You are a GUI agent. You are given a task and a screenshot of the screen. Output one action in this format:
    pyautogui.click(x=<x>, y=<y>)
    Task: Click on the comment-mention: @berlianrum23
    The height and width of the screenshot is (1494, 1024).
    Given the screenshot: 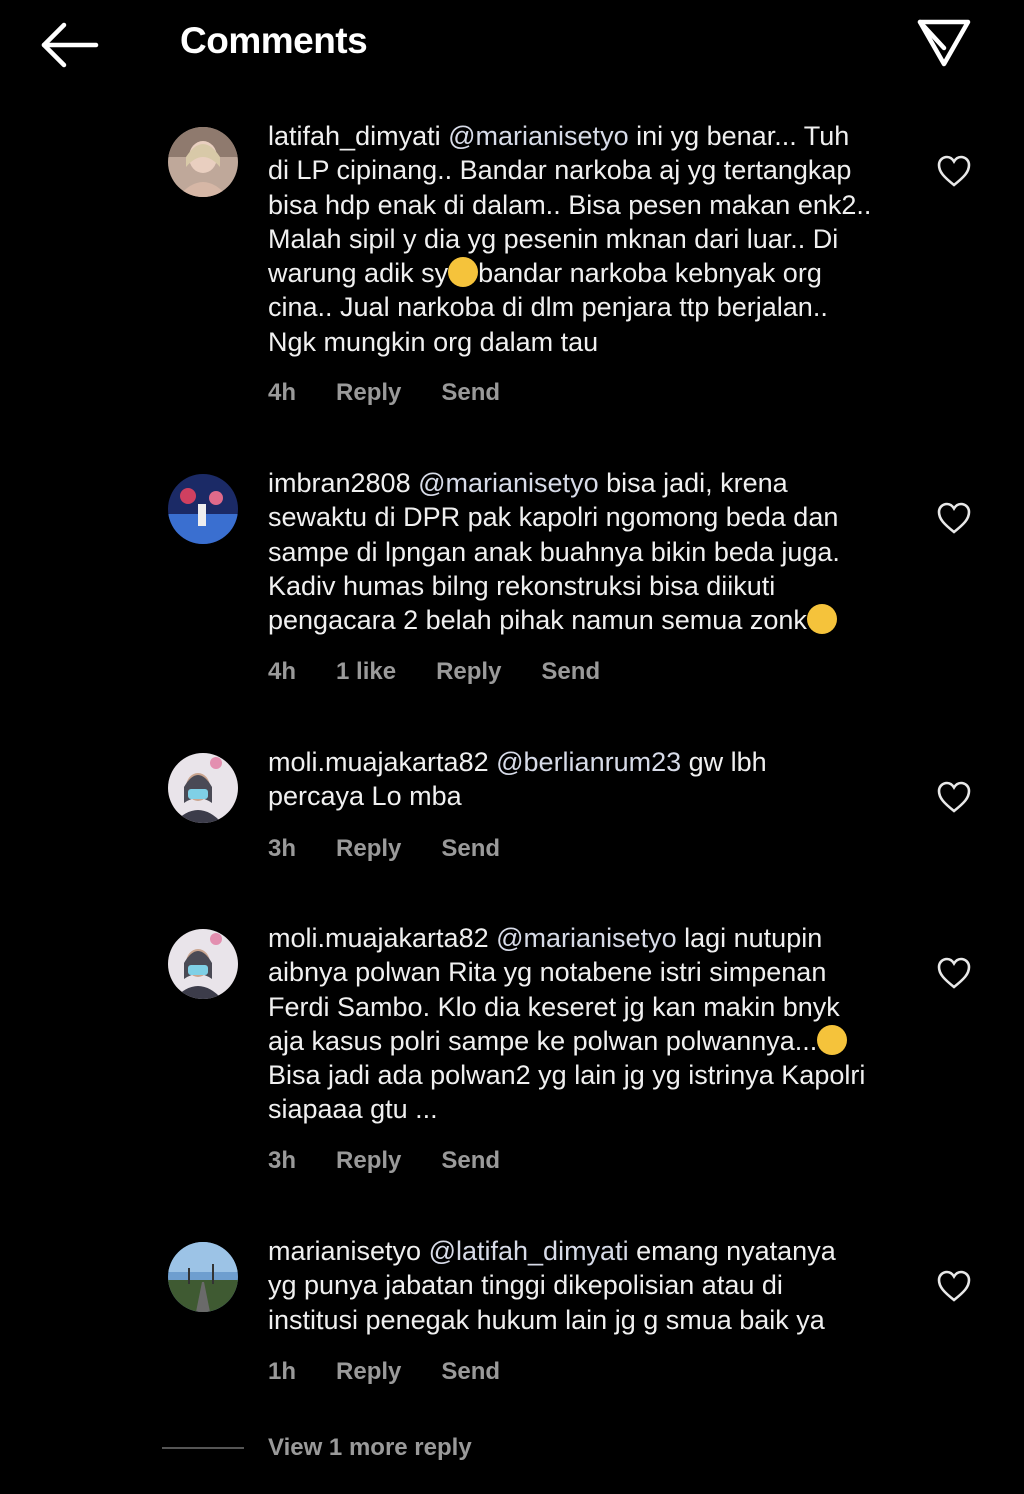 What is the action you would take?
    pyautogui.click(x=588, y=762)
    